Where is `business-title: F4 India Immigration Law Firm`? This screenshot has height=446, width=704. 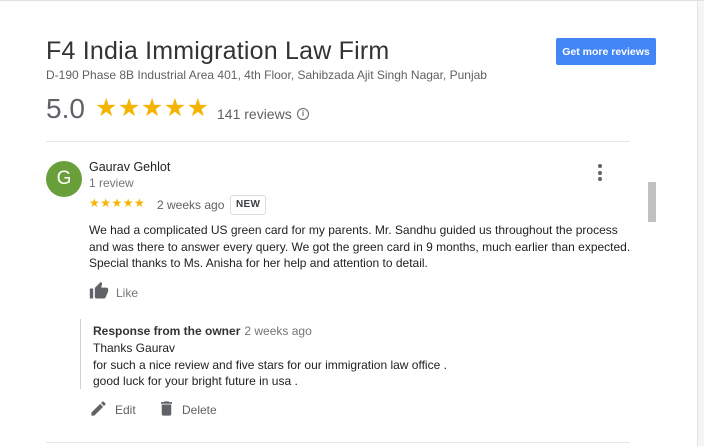
business-title: F4 India Immigration Law Firm is located at coordinates (218, 51).